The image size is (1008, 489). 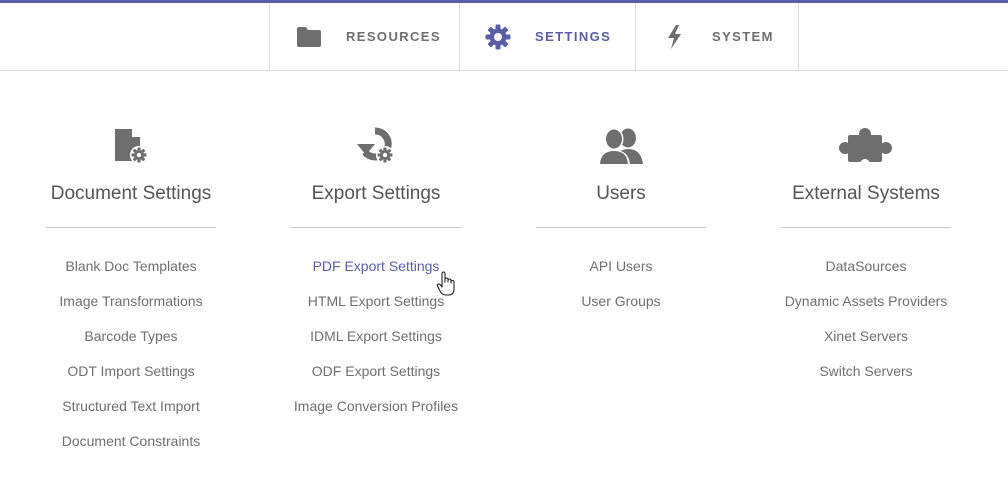 What do you see at coordinates (866, 310) in the screenshot?
I see `link-dynamic-assets-providers: Dynamic Assets Providers` at bounding box center [866, 310].